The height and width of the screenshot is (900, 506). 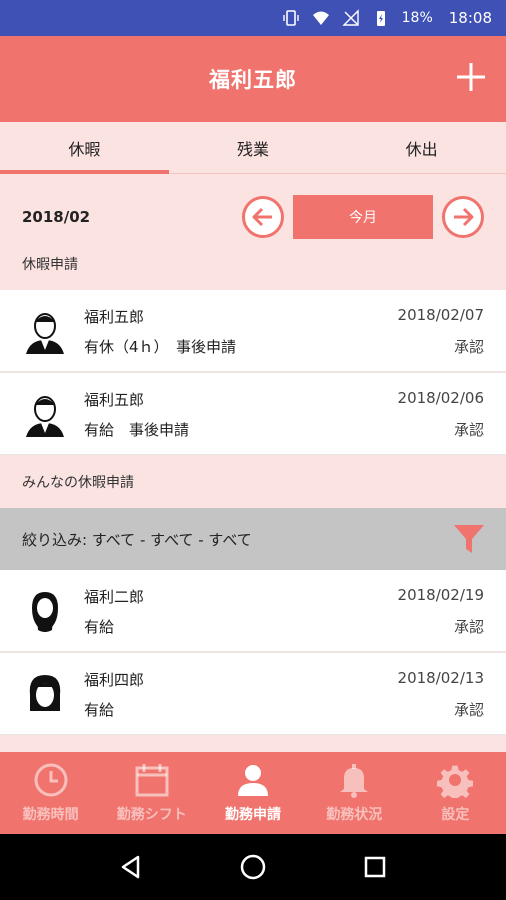 I want to click on gear-icon, so click(x=455, y=781).